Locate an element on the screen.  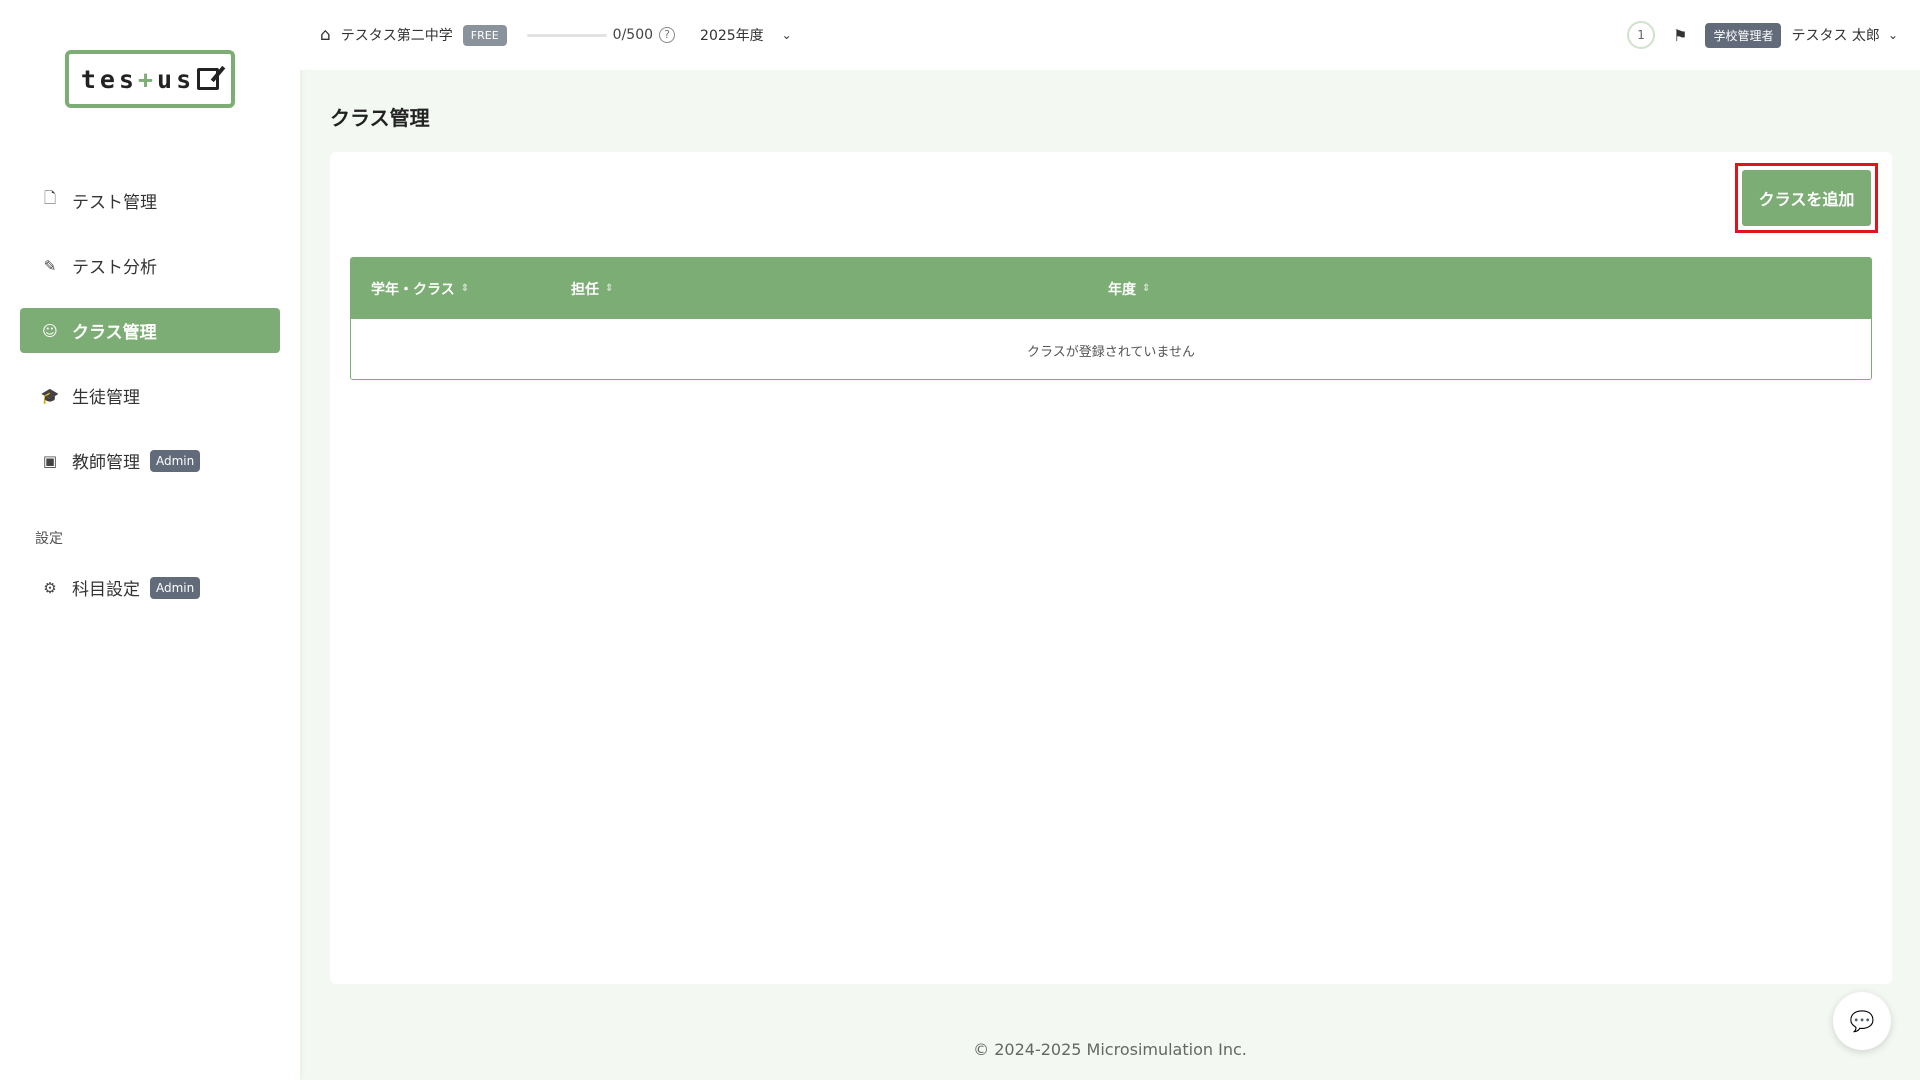
quota-progress-bar is located at coordinates (566, 35).